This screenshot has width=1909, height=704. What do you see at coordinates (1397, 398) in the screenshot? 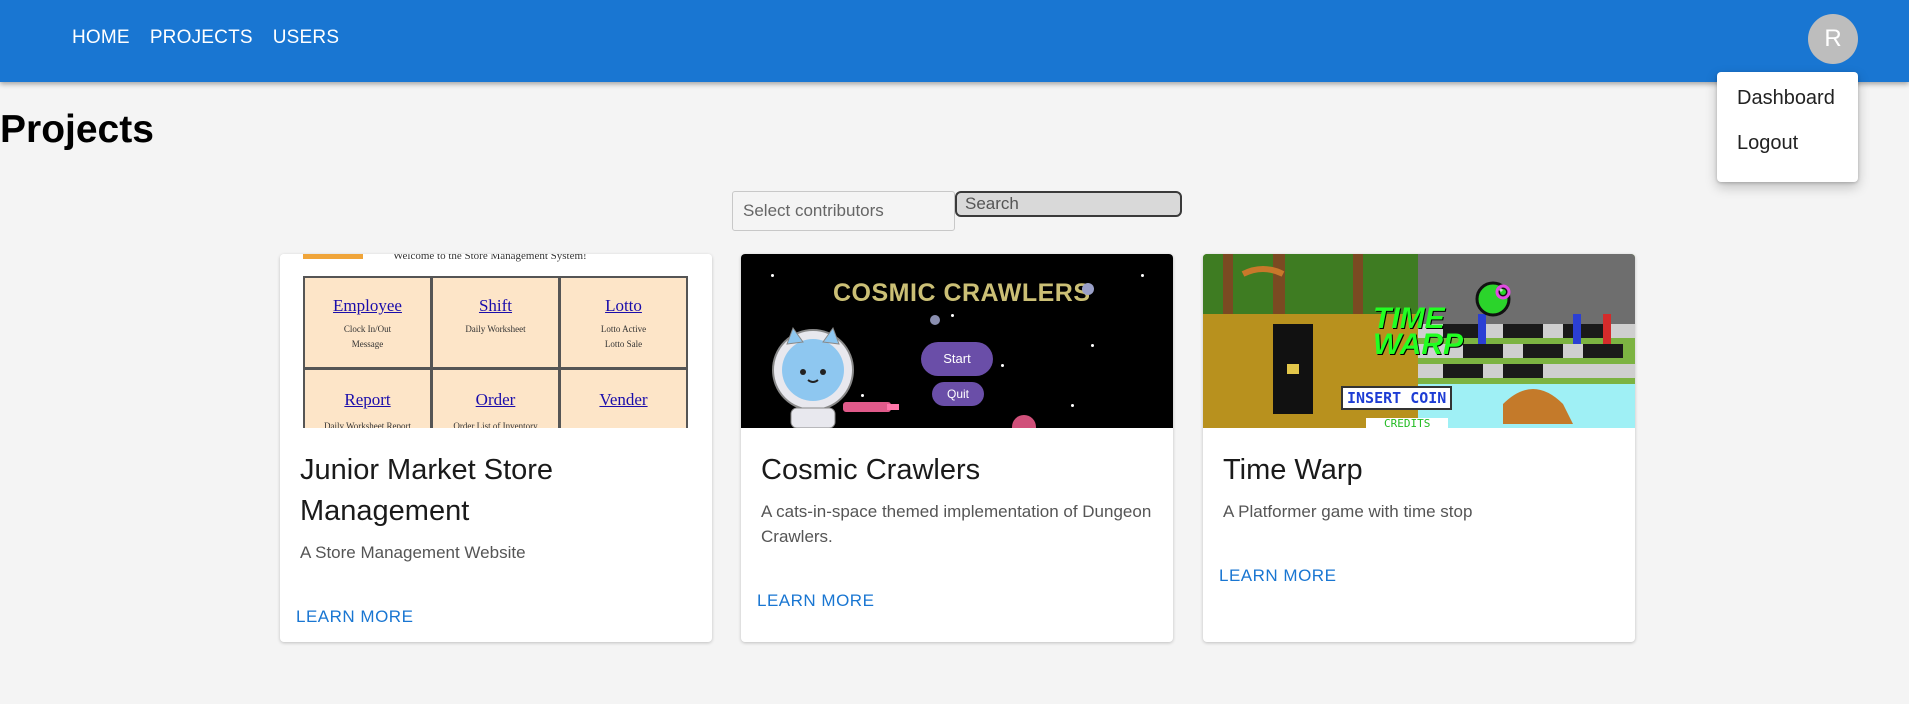
I see `insert-coin-text: INSERT COIN` at bounding box center [1397, 398].